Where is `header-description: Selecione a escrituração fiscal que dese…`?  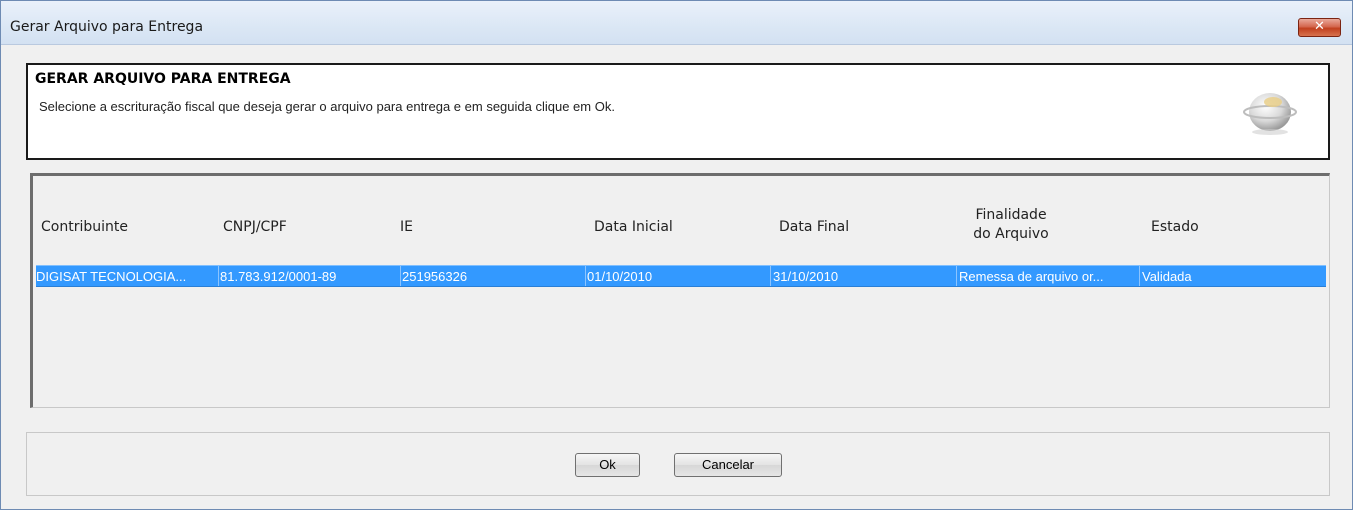 header-description: Selecione a escrituração fiscal que dese… is located at coordinates (327, 106).